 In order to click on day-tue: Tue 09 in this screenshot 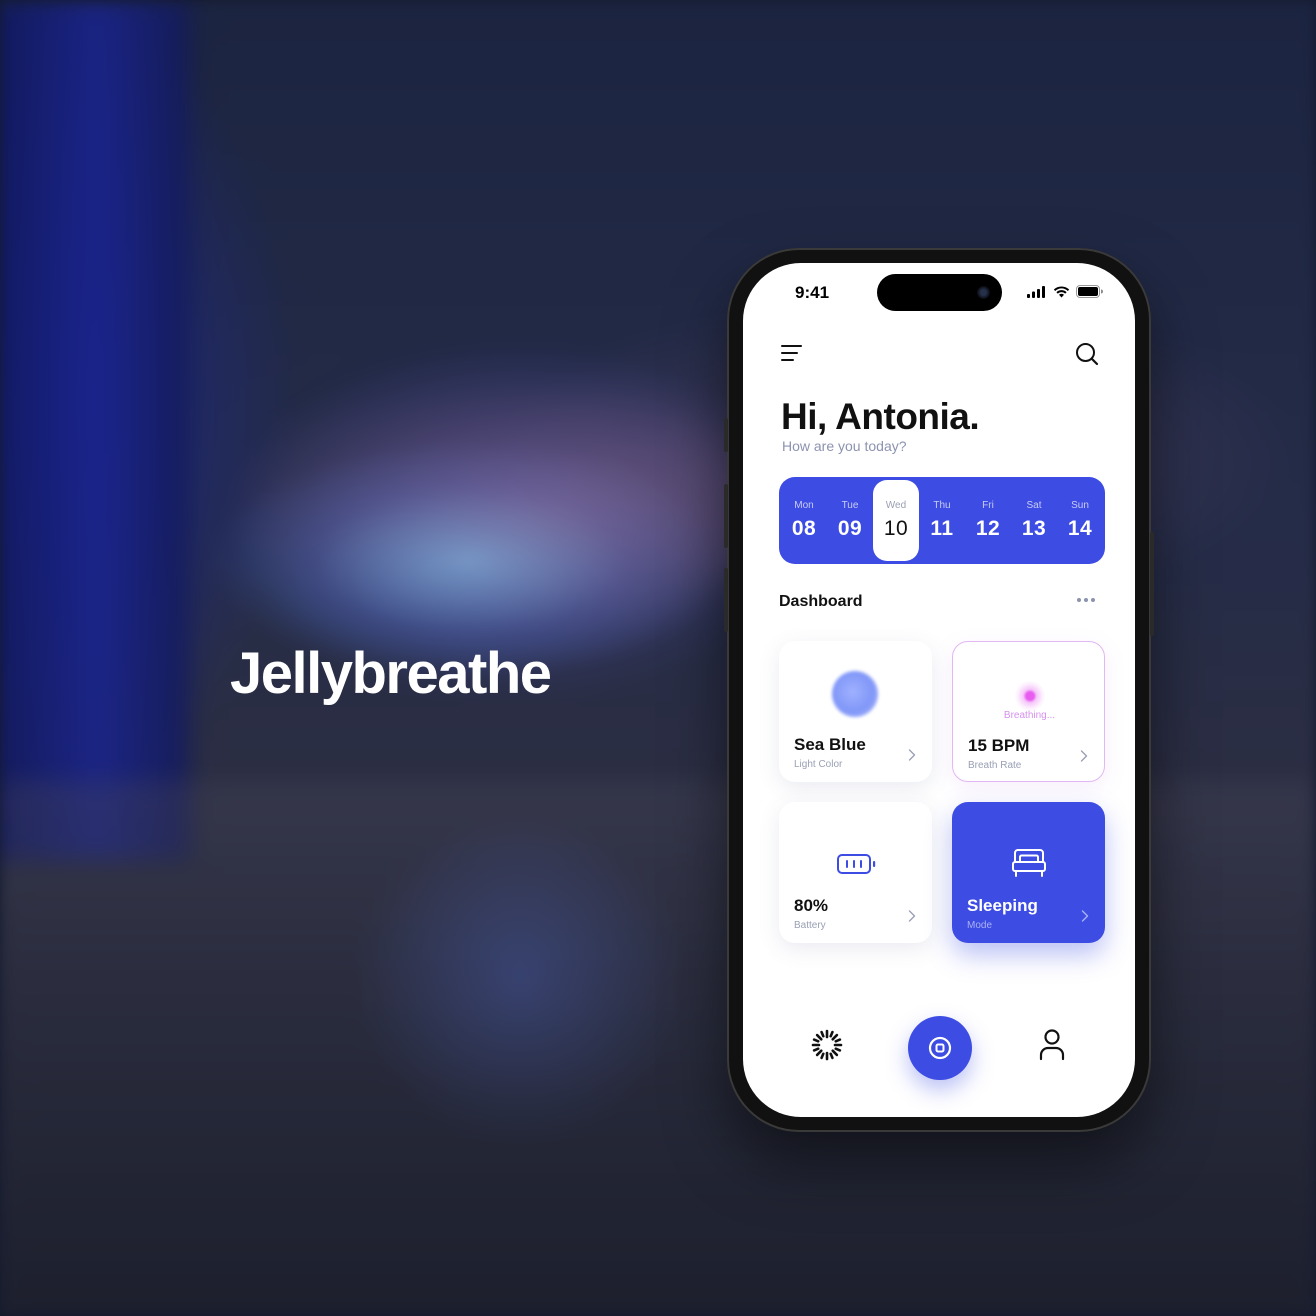, I will do `click(850, 520)`.